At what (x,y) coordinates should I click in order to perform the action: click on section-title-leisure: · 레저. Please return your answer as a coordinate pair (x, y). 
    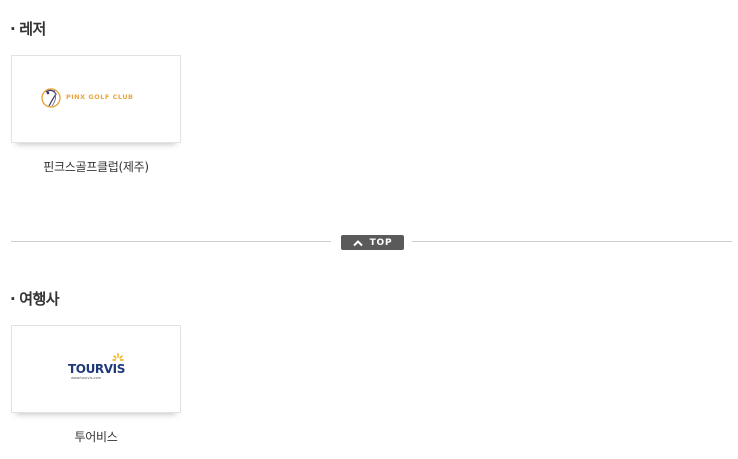
    Looking at the image, I should click on (28, 29).